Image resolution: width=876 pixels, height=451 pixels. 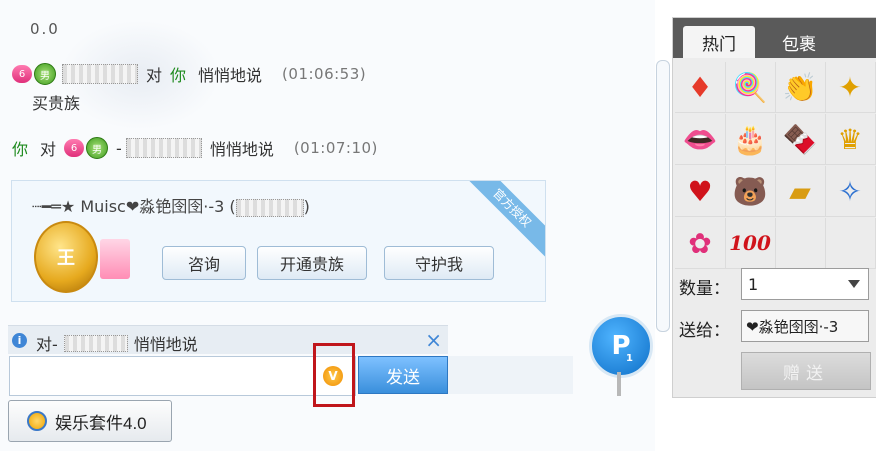 I want to click on whisper-target-text: 对- 悄悄地说, so click(x=117, y=343).